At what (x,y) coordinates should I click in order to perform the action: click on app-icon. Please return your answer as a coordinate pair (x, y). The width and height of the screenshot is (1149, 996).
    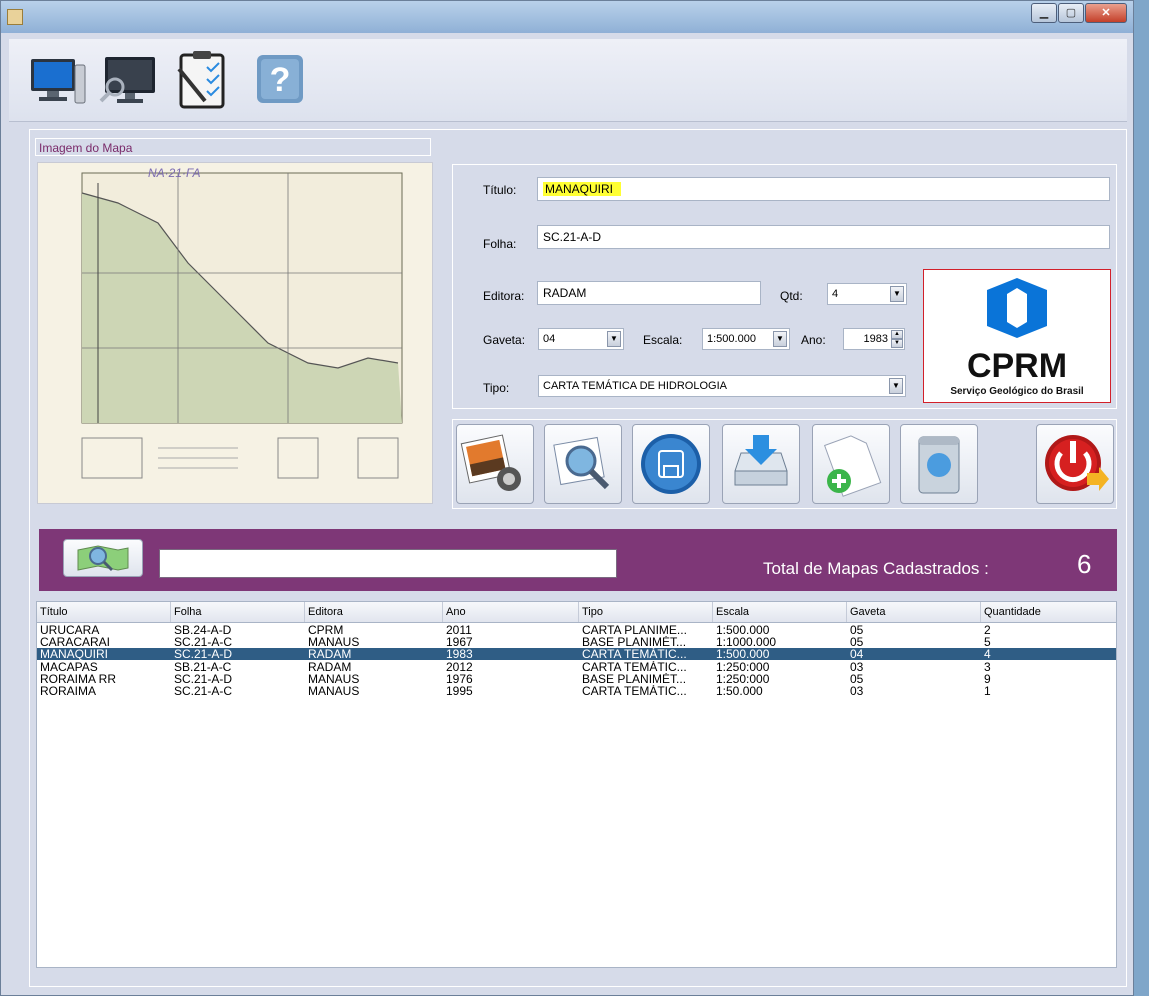
    Looking at the image, I should click on (15, 17).